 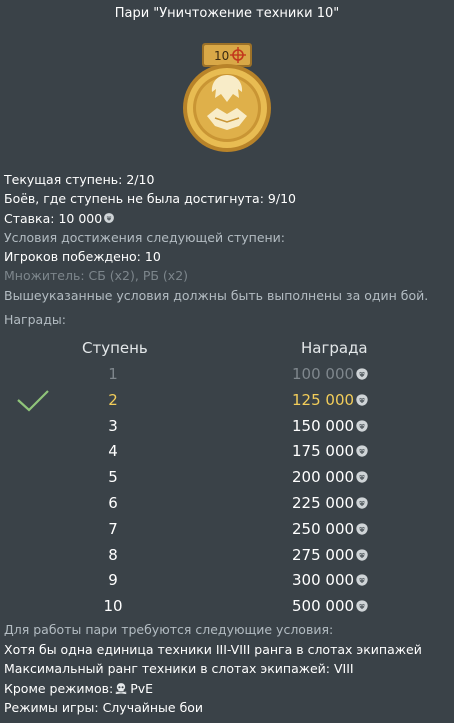 I want to click on max-rank-value: VIII, so click(x=344, y=668).